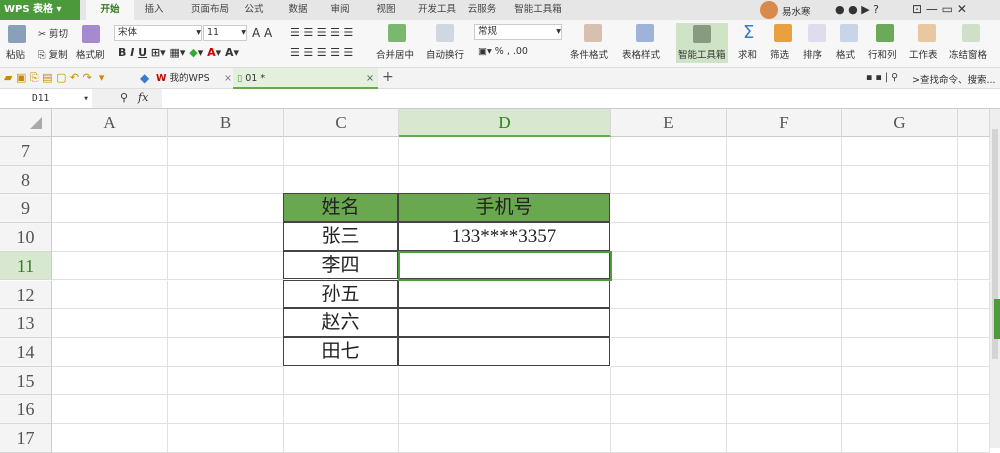 This screenshot has width=1000, height=453. I want to click on worksheet-button: 工作表, so click(923, 54).